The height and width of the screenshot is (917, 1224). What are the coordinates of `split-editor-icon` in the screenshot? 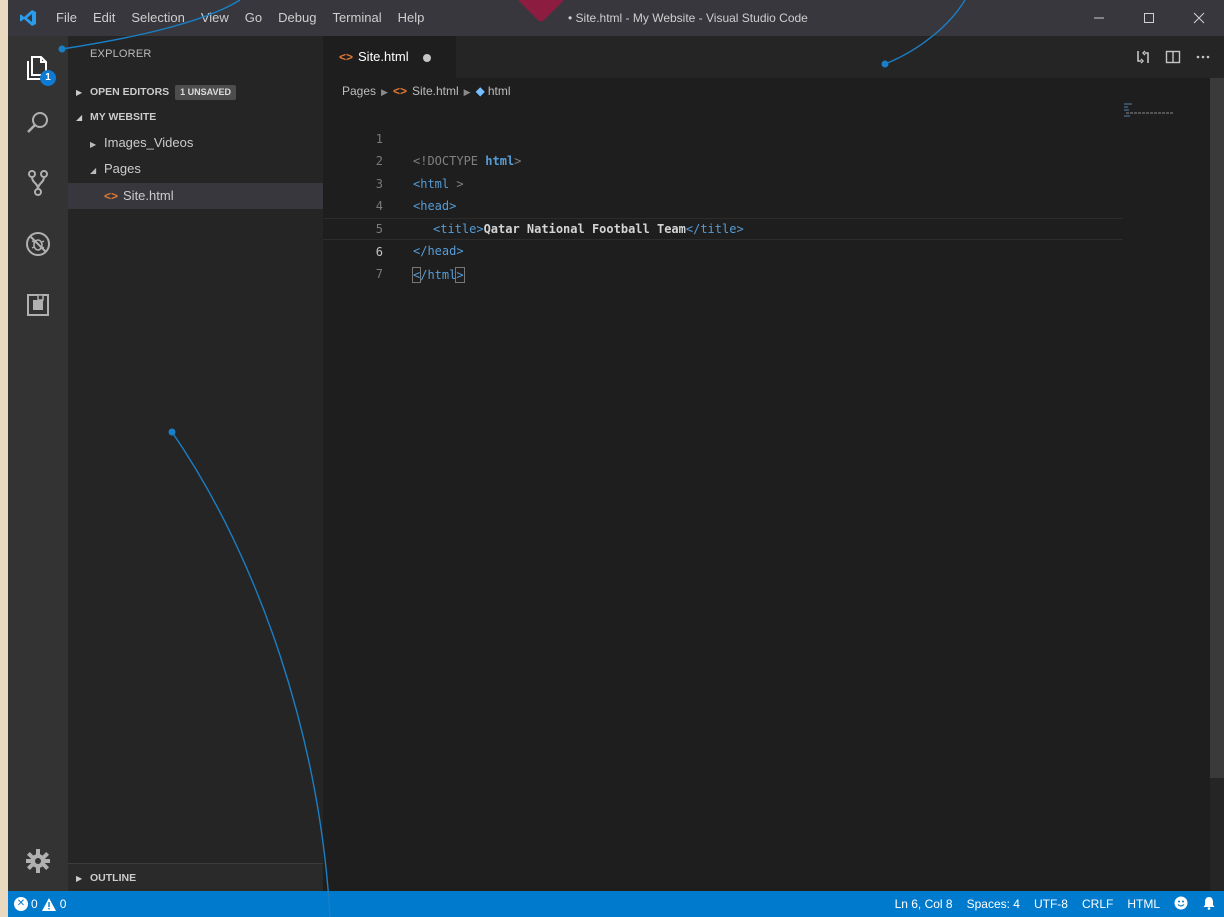 It's located at (1173, 57).